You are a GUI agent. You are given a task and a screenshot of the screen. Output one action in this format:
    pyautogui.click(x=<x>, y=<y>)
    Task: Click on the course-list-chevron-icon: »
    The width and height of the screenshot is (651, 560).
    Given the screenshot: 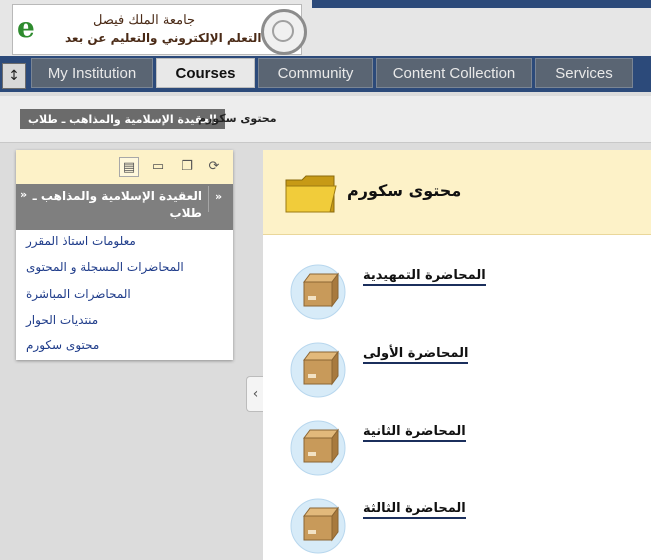 What is the action you would take?
    pyautogui.click(x=218, y=196)
    